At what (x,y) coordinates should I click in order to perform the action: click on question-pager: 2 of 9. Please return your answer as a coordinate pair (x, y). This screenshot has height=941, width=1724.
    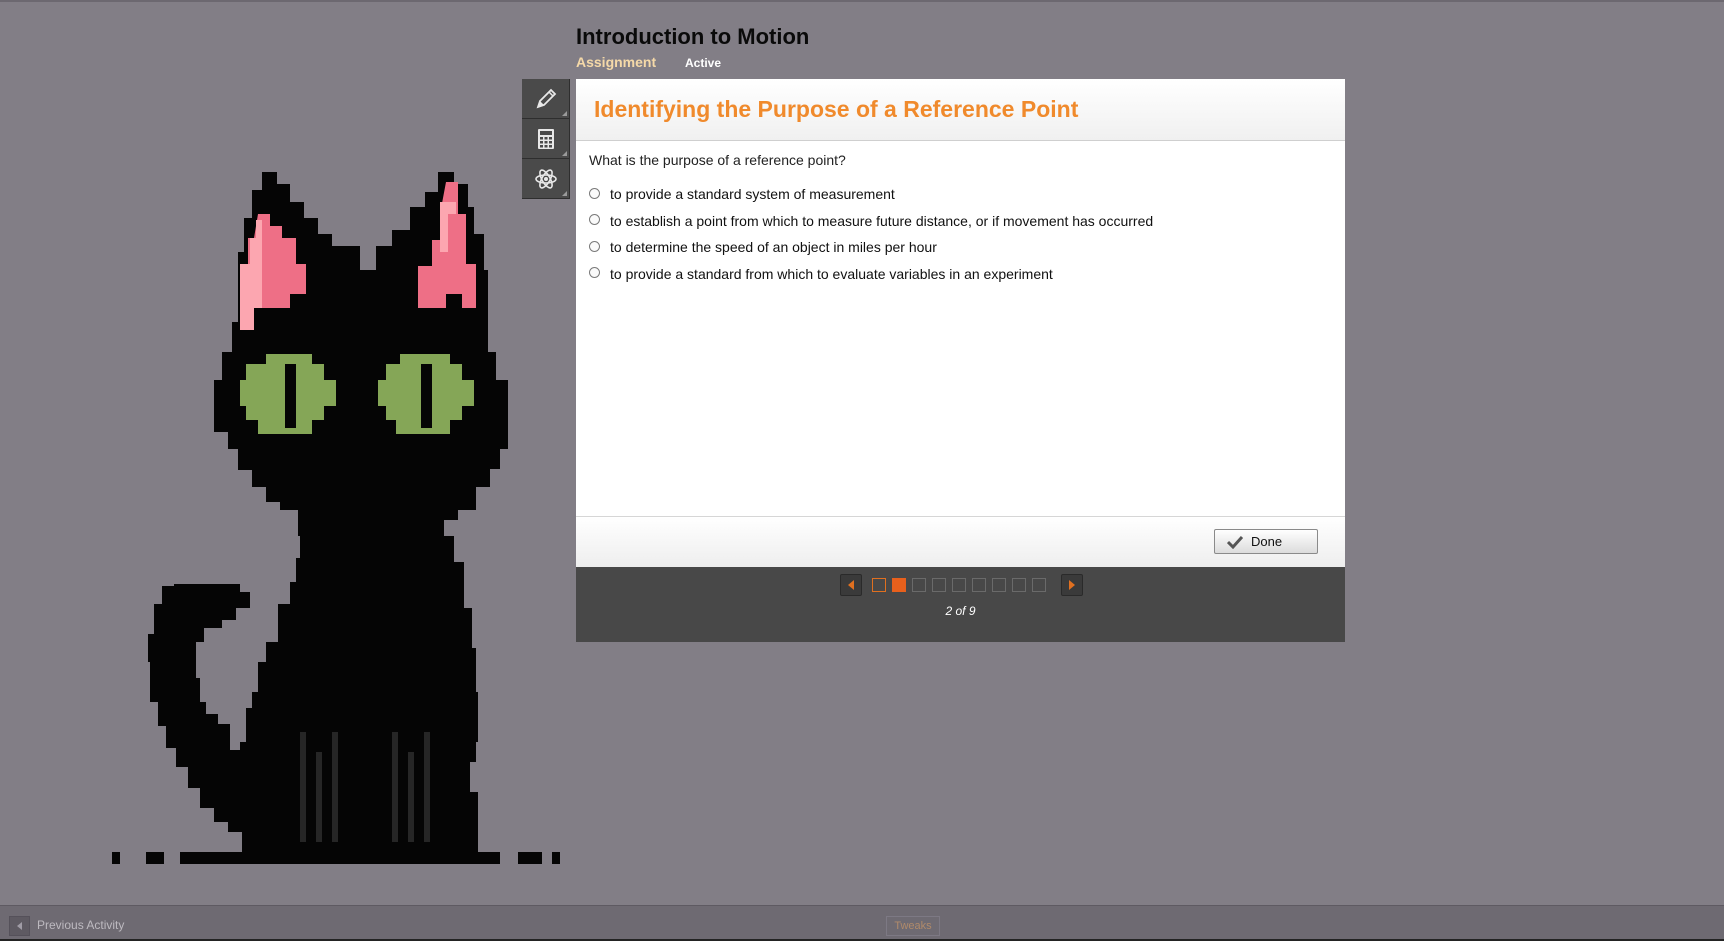
    Looking at the image, I should click on (960, 604).